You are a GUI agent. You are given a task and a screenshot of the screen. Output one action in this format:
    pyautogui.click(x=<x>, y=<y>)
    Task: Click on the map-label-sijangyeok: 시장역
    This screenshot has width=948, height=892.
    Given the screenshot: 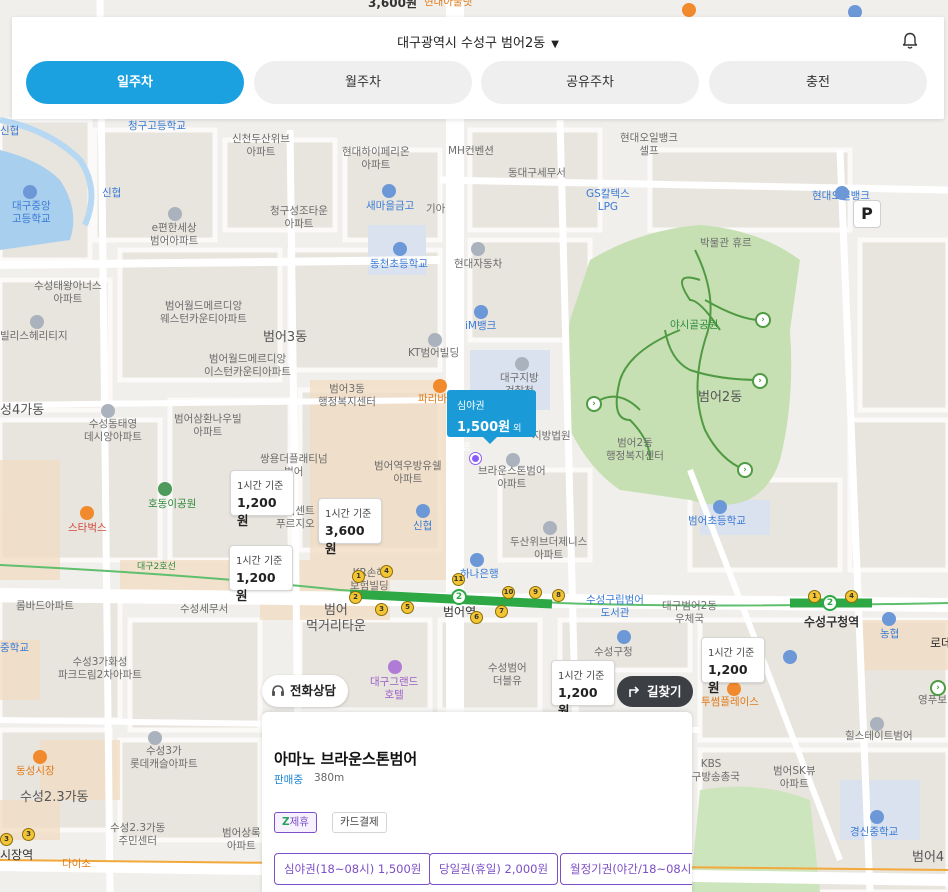 What is the action you would take?
    pyautogui.click(x=17, y=855)
    